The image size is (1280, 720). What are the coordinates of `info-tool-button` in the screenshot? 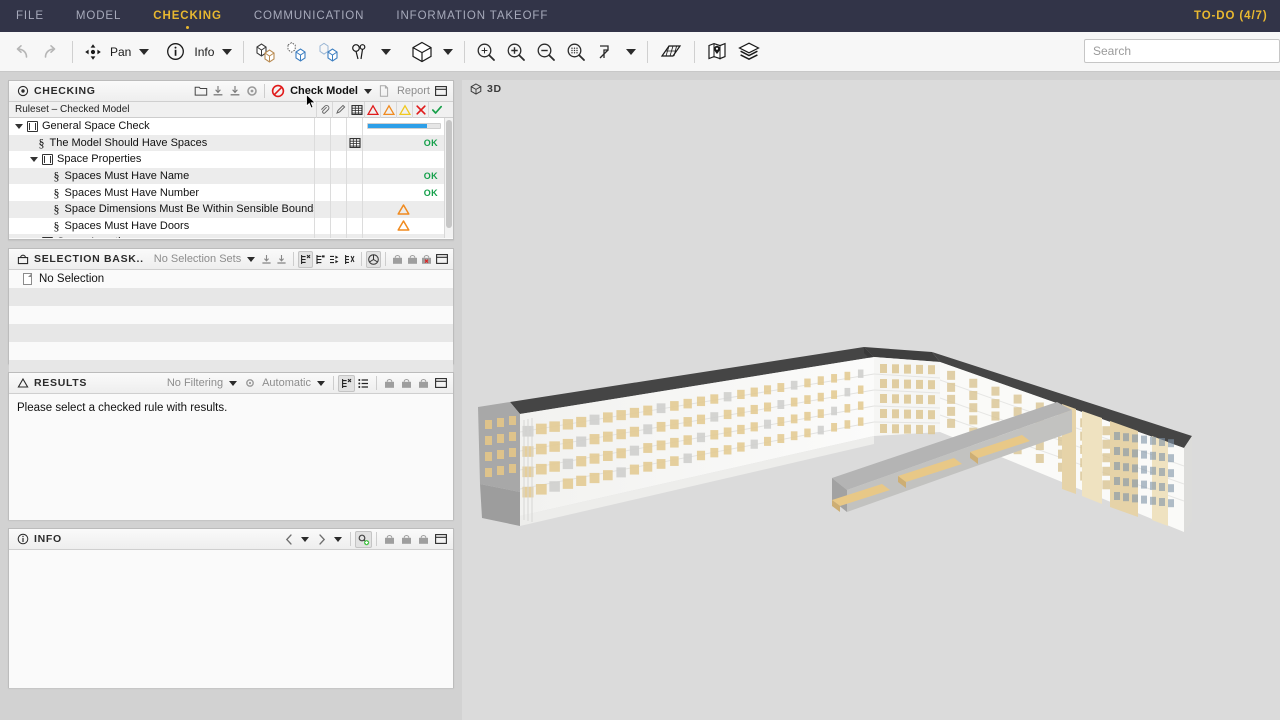 It's located at (175, 52).